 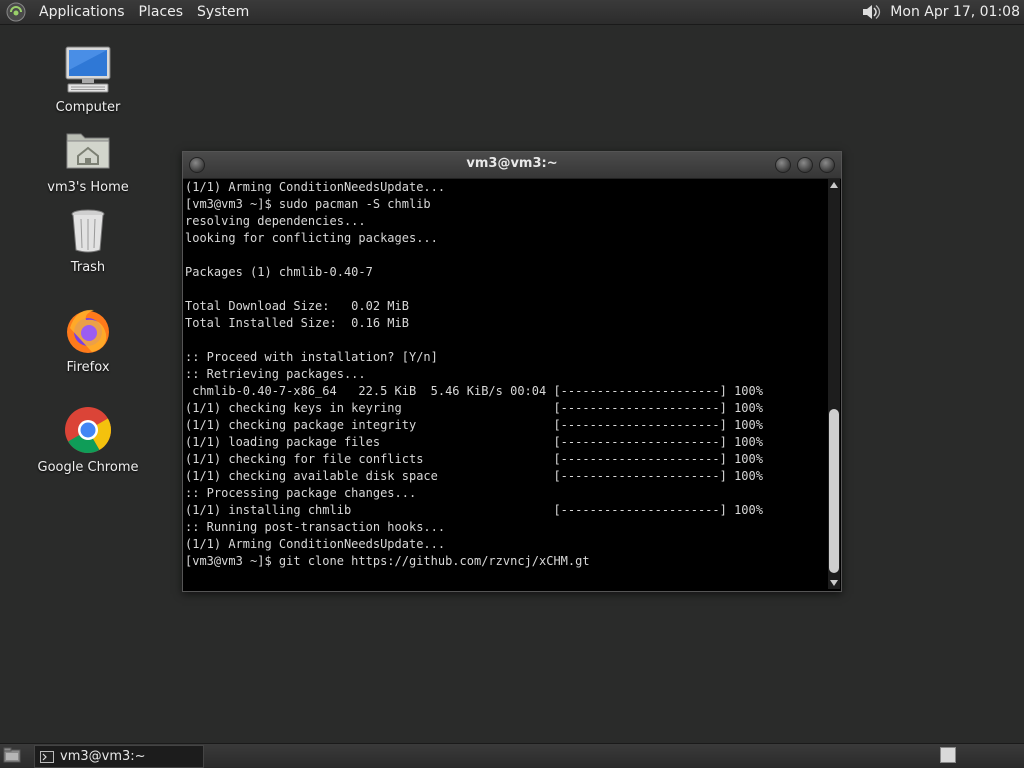 What do you see at coordinates (311, 357) in the screenshot?
I see `terminal-line: :: Proceed with installation? [Y/n]` at bounding box center [311, 357].